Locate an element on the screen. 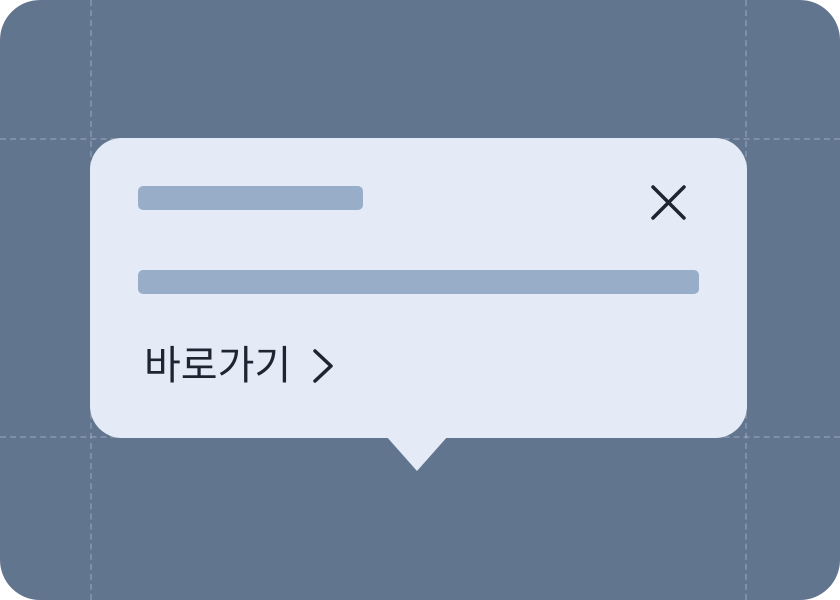 The height and width of the screenshot is (600, 840). tooltip-pointer is located at coordinates (417, 453).